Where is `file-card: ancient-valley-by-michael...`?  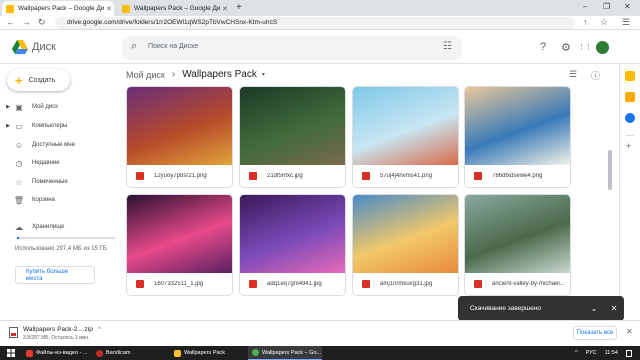
file-card: ancient-valley-by-michael... is located at coordinates (517, 245).